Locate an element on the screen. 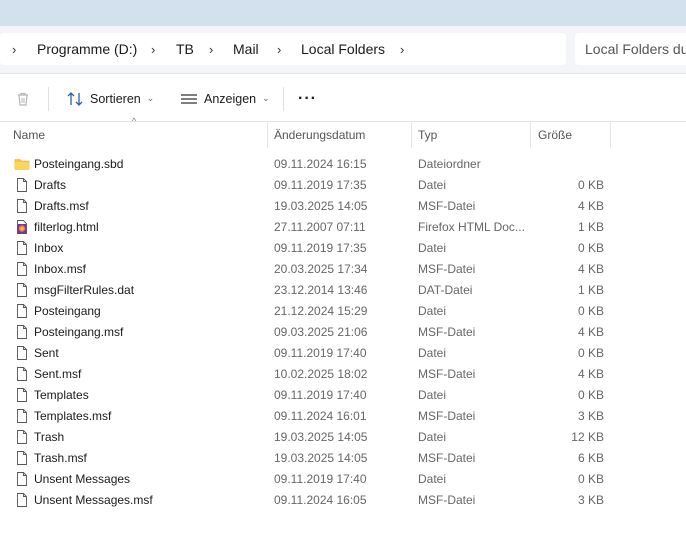  file-row: Sent 09.11.2019 17:40 Datei 0 KB is located at coordinates (343, 352).